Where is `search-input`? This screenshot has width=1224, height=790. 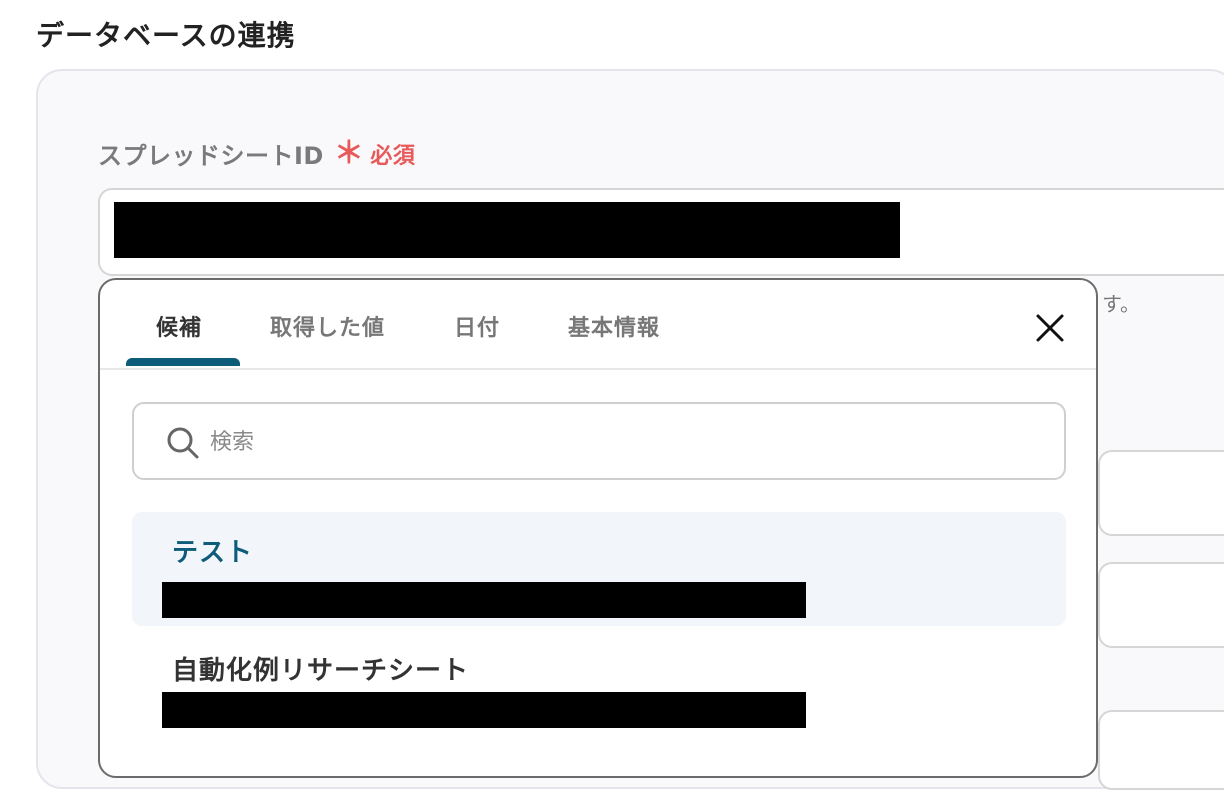 search-input is located at coordinates (620, 442).